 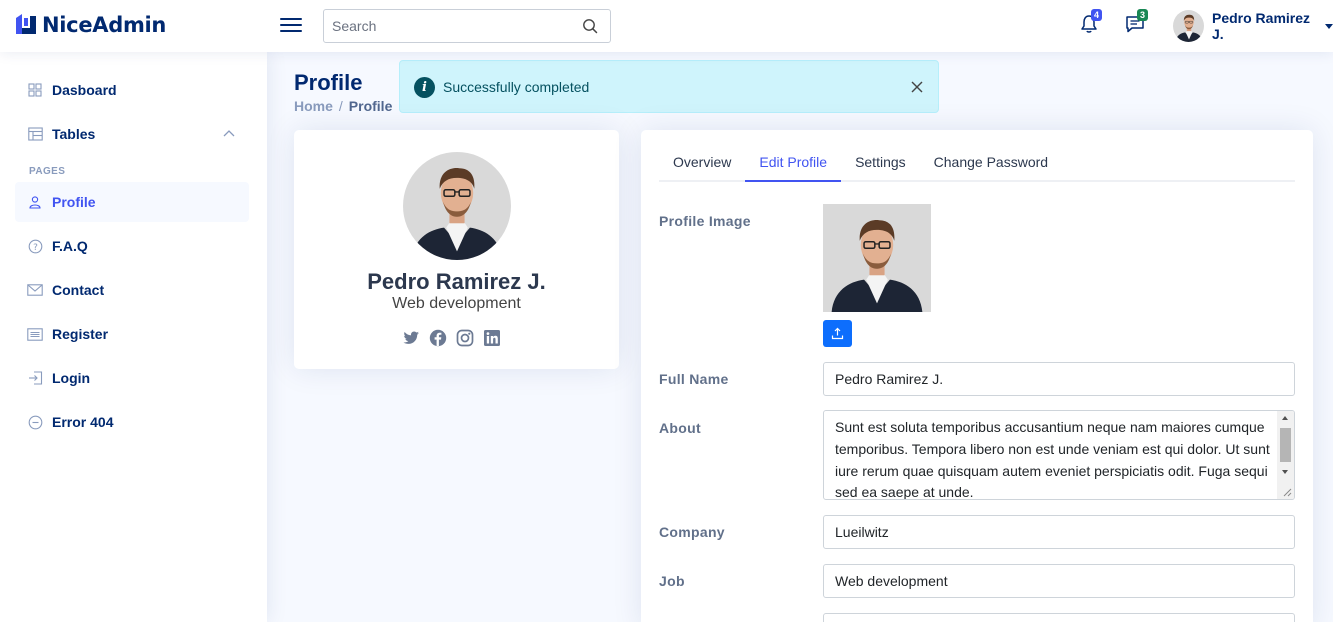 I want to click on avatar, so click(x=1188, y=26).